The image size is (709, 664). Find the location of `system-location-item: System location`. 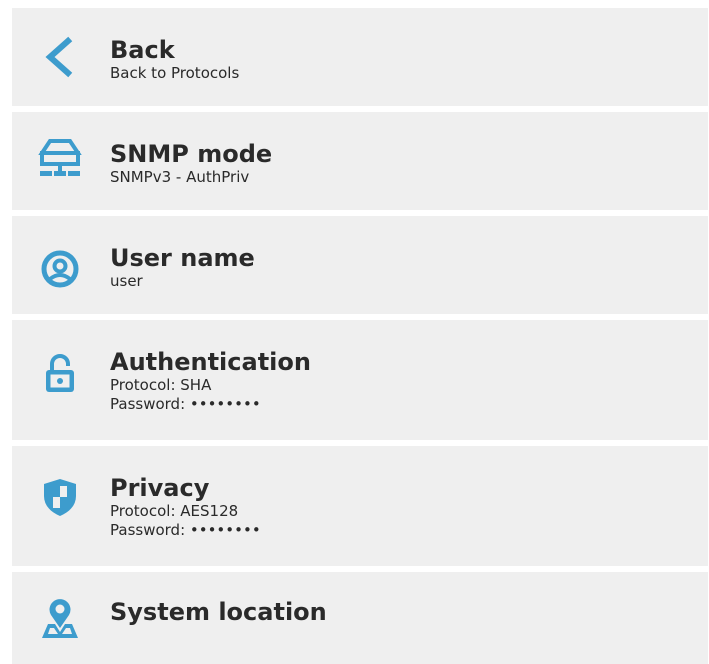

system-location-item: System location is located at coordinates (360, 618).